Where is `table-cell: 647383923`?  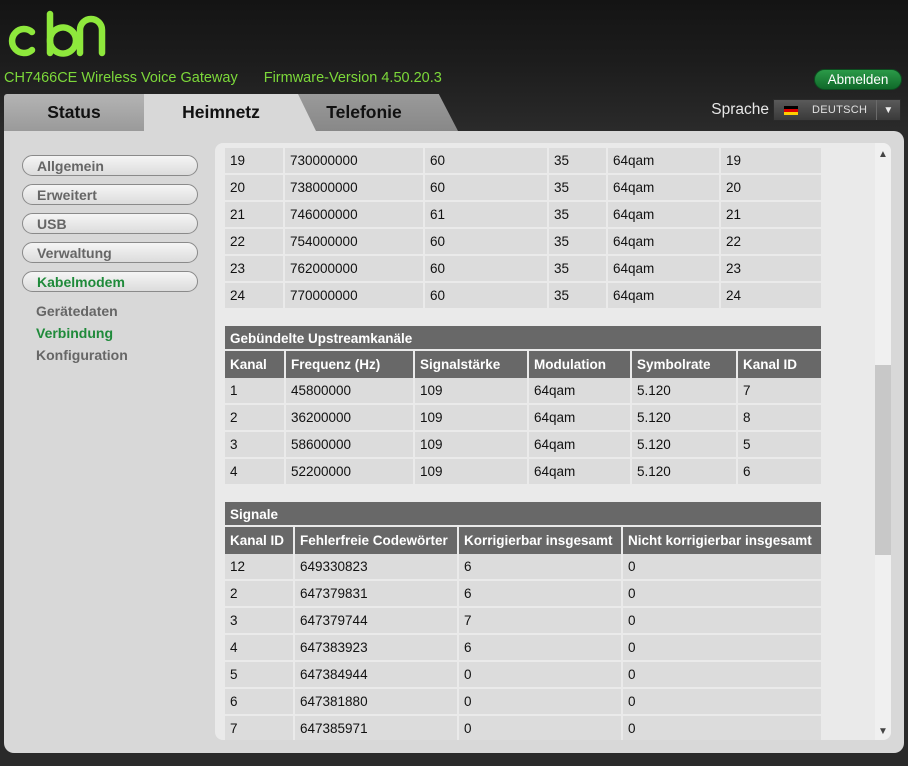
table-cell: 647383923 is located at coordinates (377, 648).